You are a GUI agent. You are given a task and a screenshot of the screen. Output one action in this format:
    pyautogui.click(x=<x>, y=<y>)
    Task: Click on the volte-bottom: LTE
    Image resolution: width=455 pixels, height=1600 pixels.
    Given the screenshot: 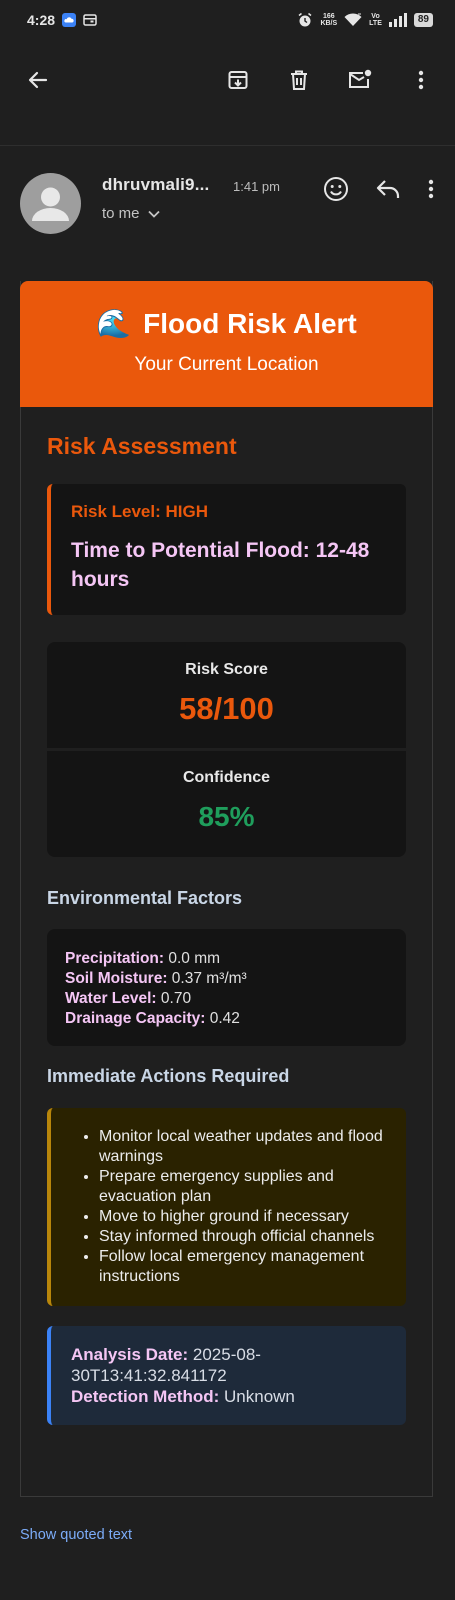 What is the action you would take?
    pyautogui.click(x=375, y=23)
    